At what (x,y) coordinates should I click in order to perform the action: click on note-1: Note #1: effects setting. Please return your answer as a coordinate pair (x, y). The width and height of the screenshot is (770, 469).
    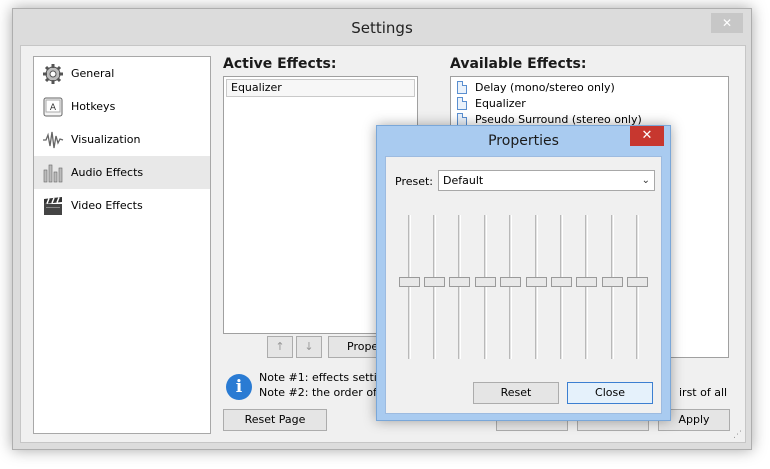
    Looking at the image, I should click on (325, 377).